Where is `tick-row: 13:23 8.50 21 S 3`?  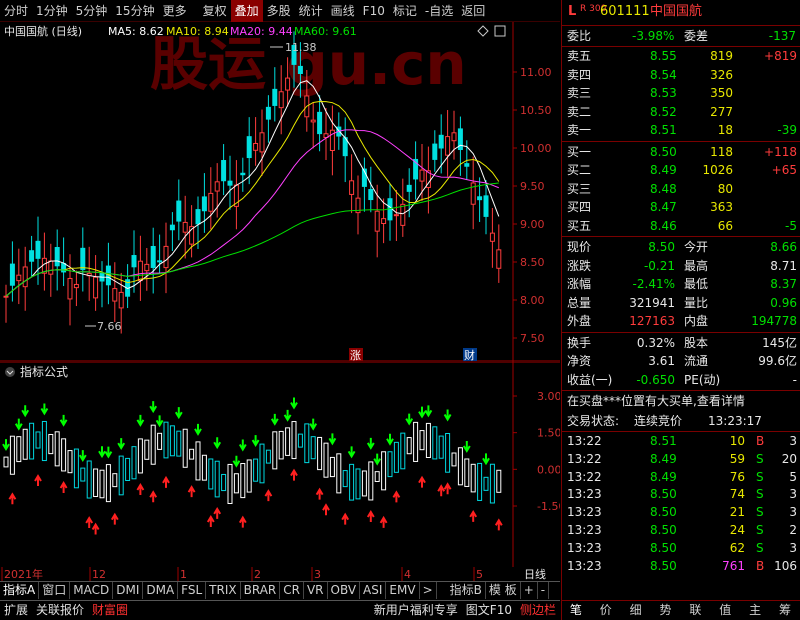 tick-row: 13:23 8.50 21 S 3 is located at coordinates (681, 512).